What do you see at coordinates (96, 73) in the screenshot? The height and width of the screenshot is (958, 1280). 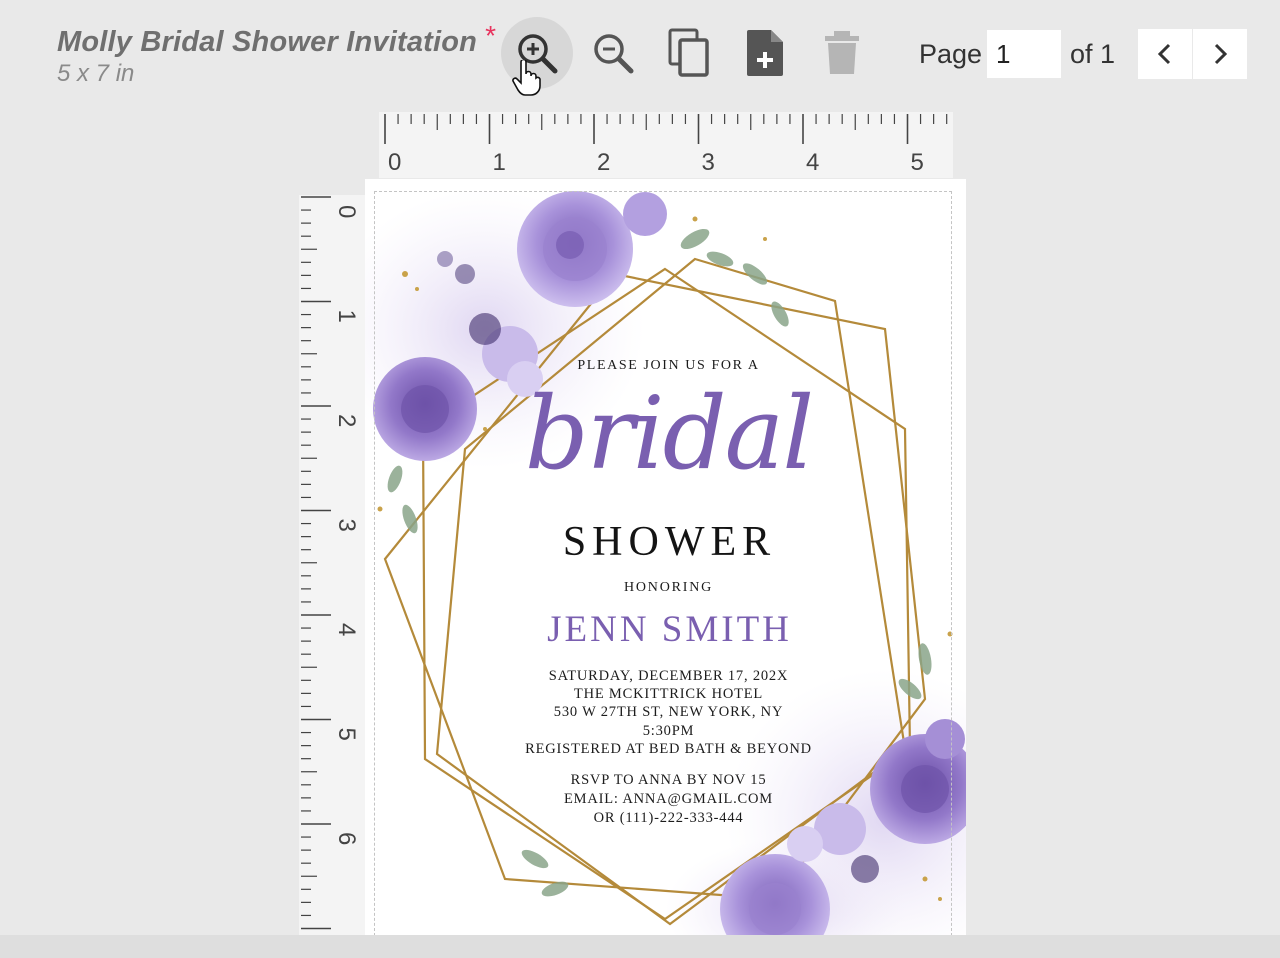 I see `document-size: 5 x 7 in` at bounding box center [96, 73].